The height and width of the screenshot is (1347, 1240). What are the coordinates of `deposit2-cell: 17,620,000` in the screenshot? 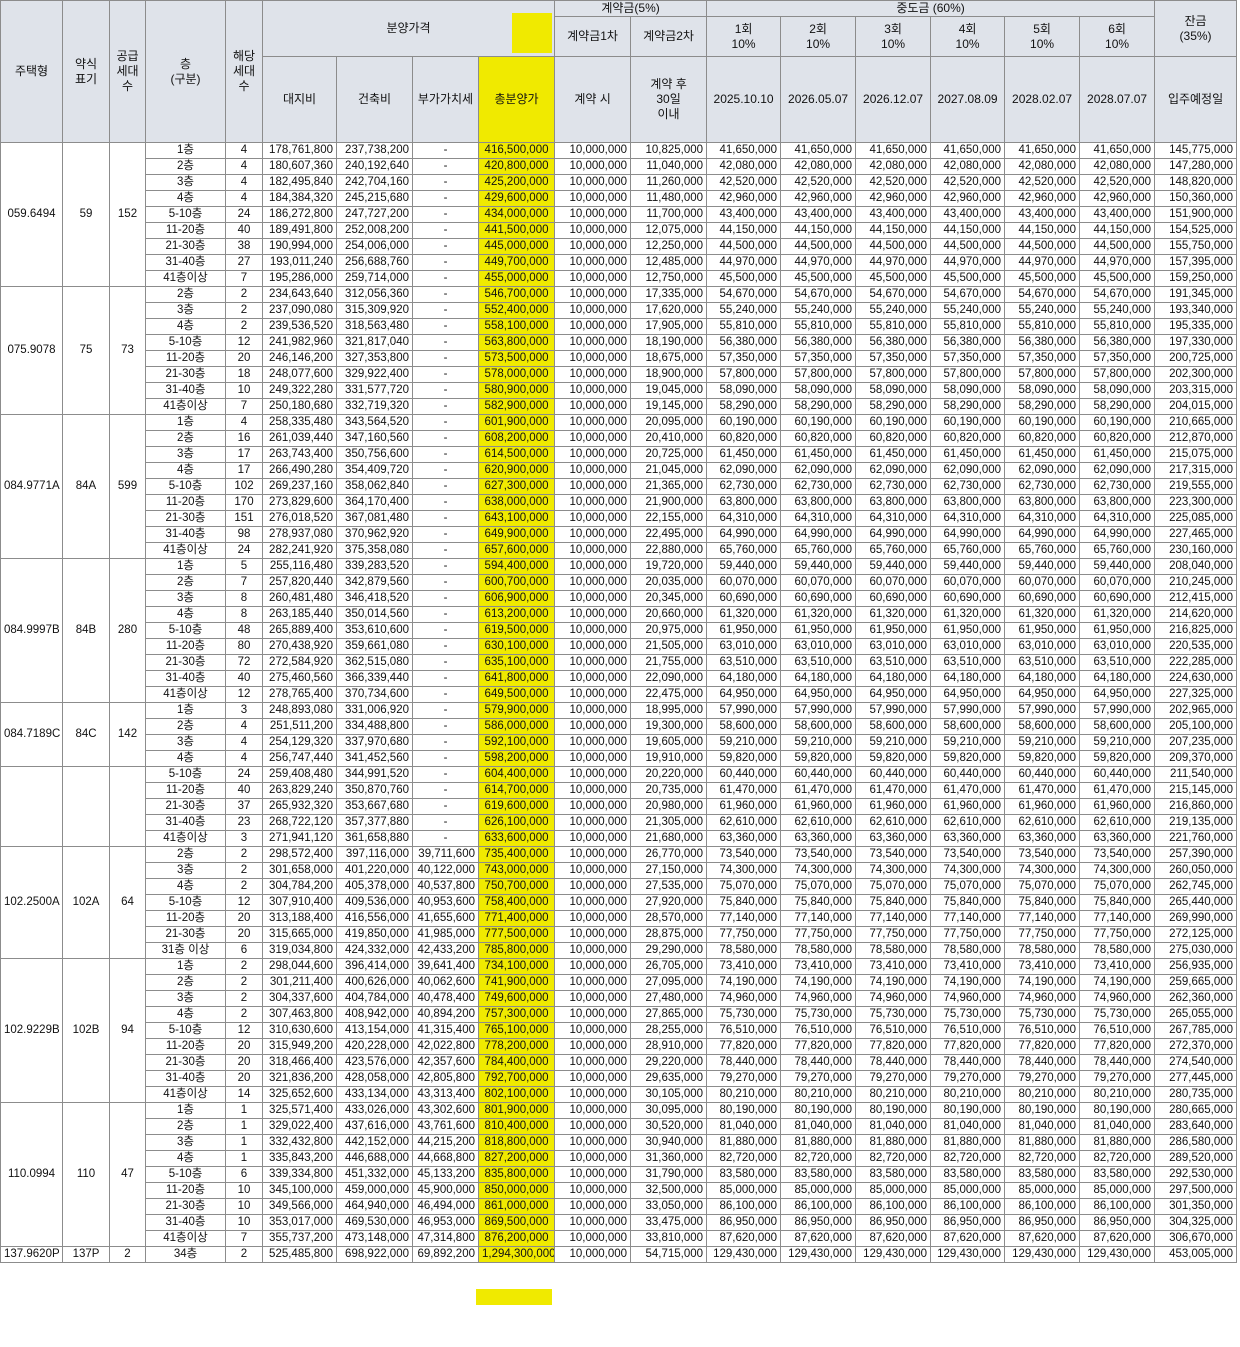 It's located at (669, 310).